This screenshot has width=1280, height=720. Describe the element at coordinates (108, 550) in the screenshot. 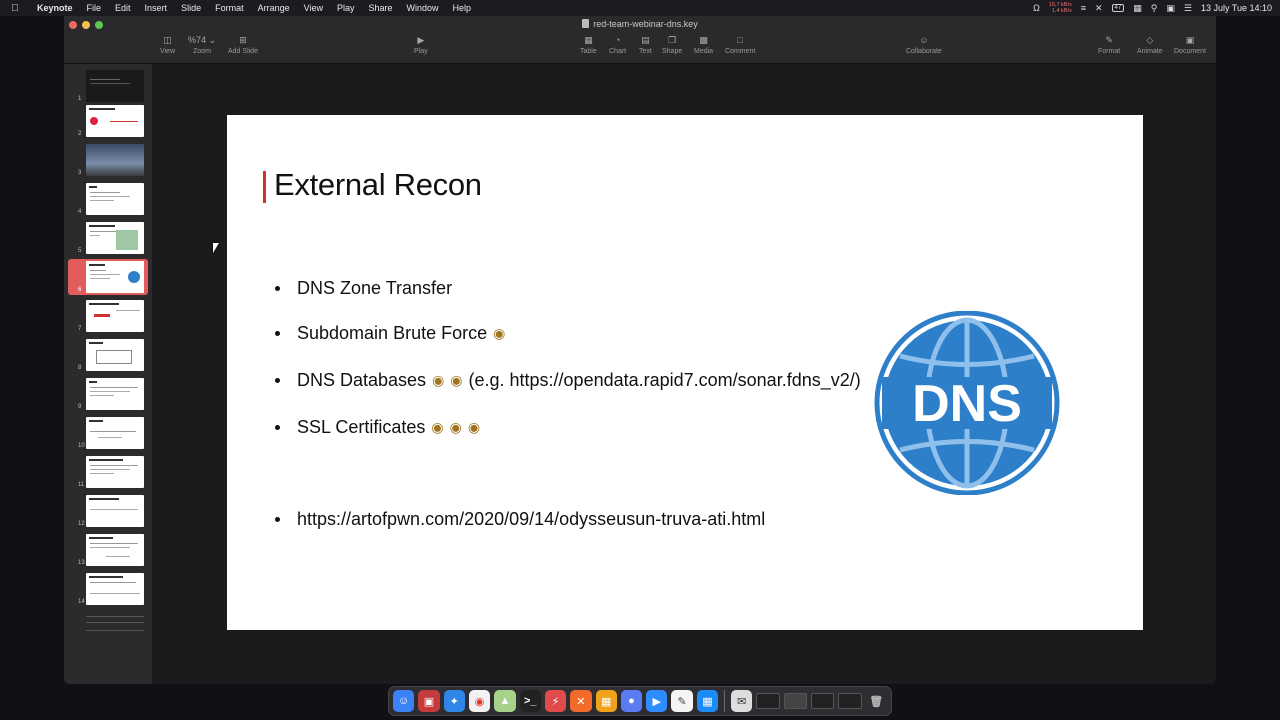

I see `slide-thumbnail: 13` at that location.